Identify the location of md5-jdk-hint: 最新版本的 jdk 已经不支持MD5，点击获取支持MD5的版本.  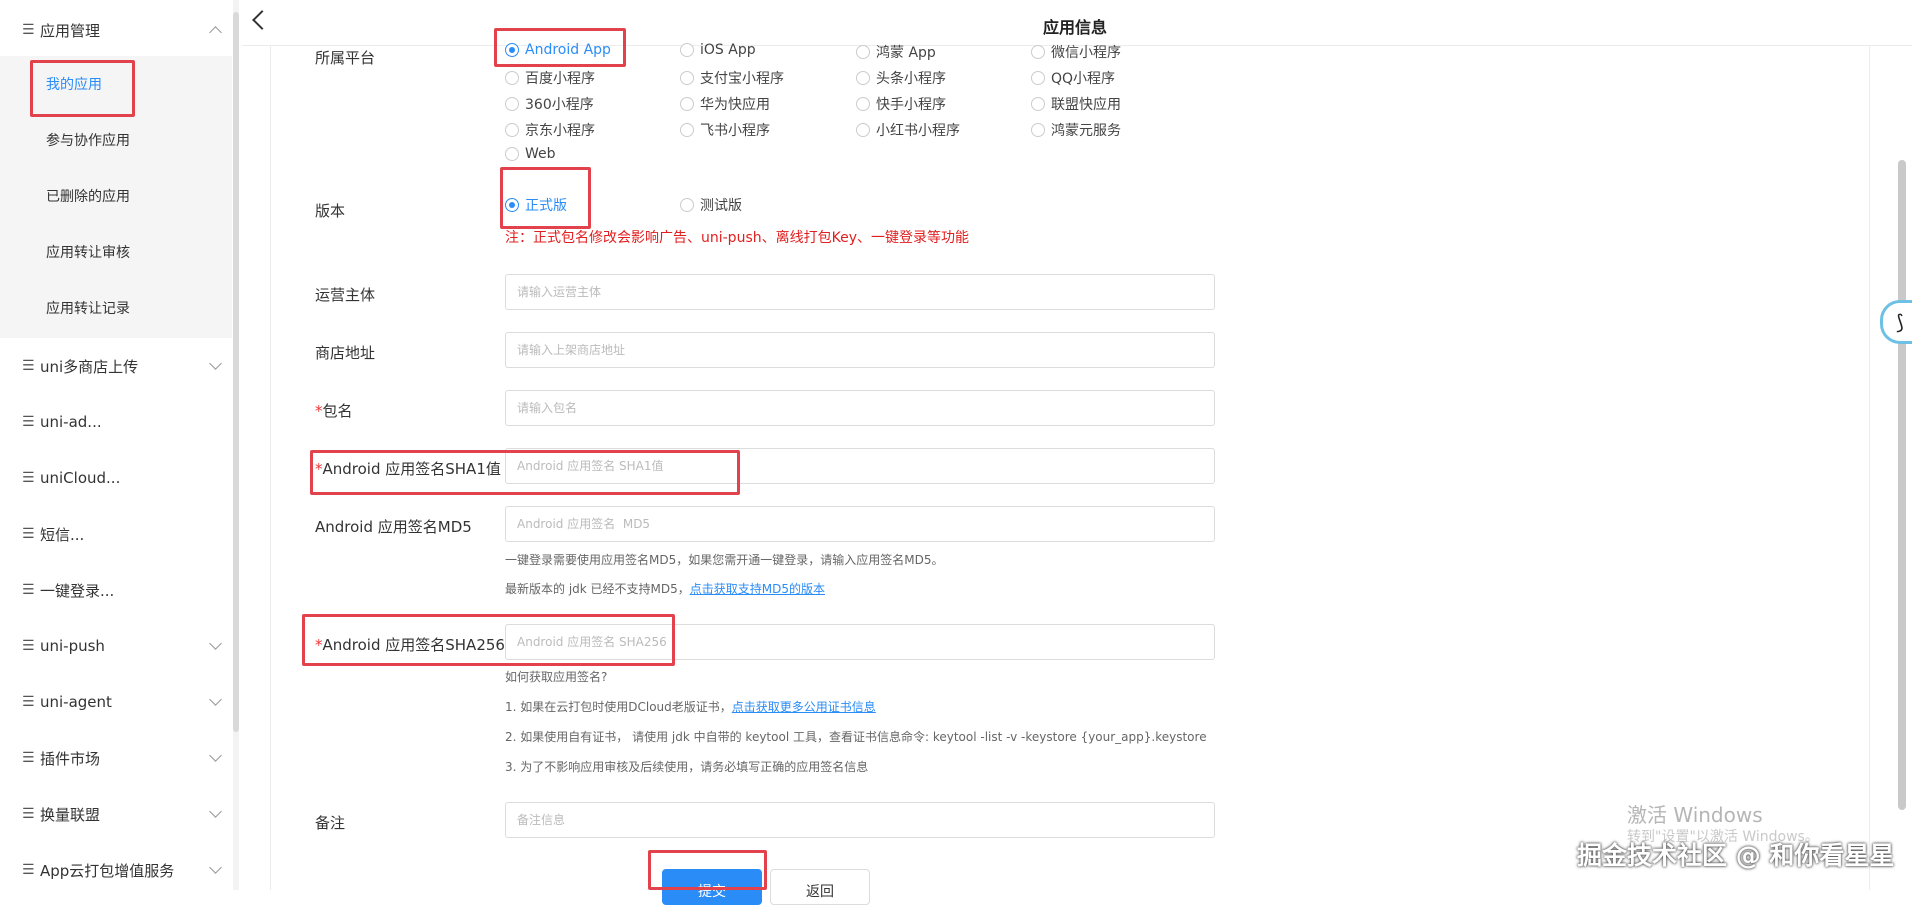
(665, 588).